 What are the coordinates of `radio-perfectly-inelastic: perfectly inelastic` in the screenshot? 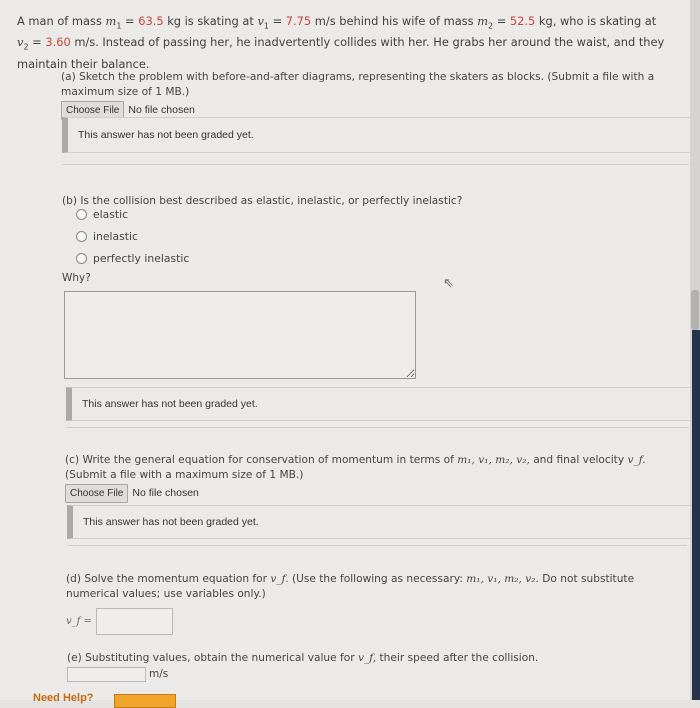 It's located at (369, 258).